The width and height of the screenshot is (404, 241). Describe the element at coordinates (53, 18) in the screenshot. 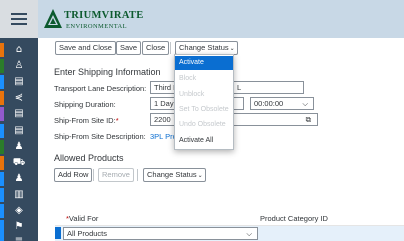

I see `triangle-logo-icon` at that location.